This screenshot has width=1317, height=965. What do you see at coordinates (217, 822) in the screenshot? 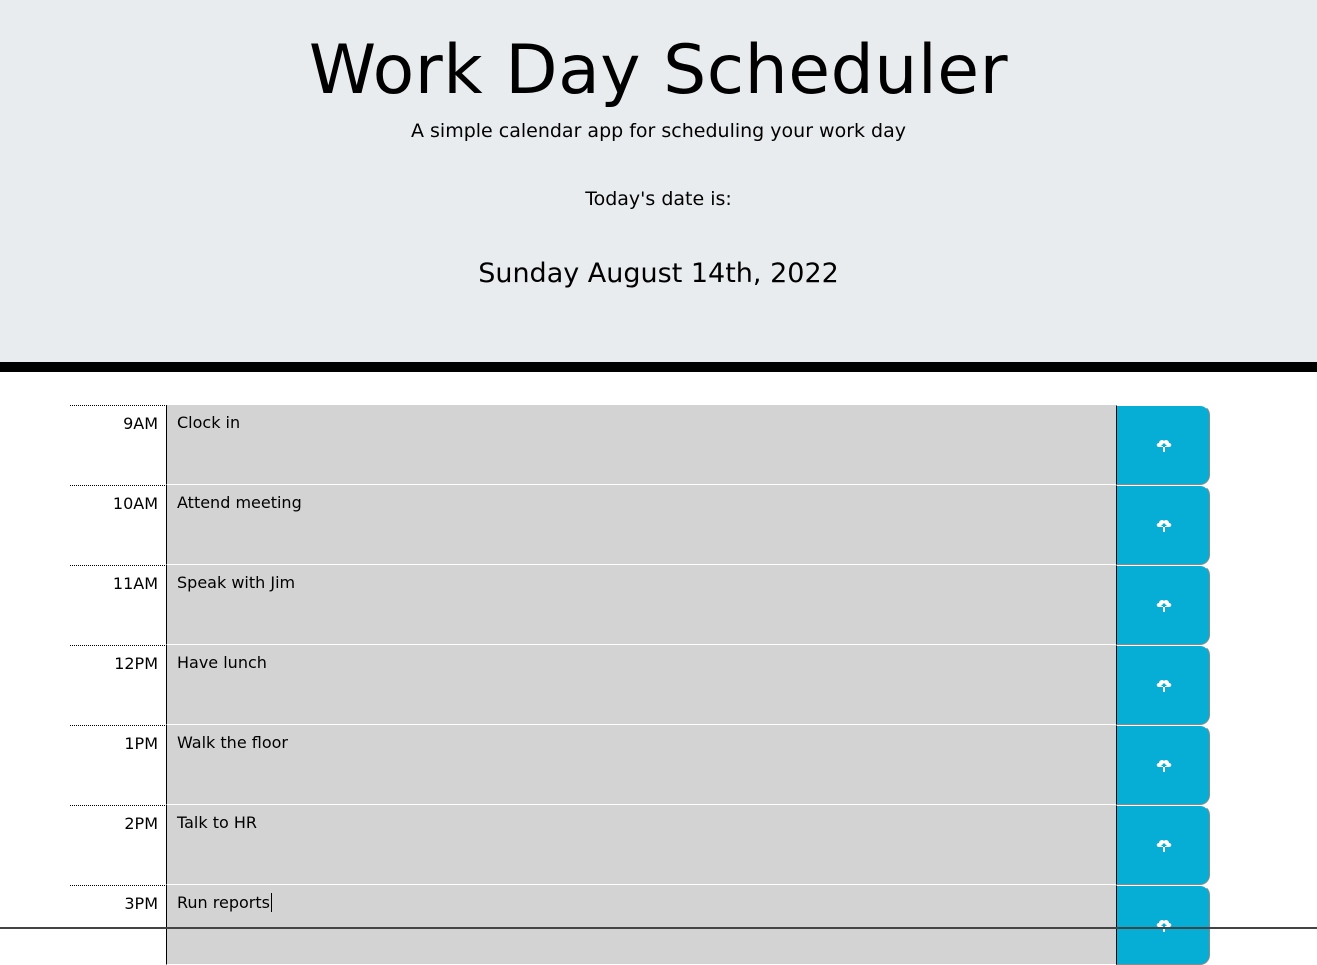
I see `event-text: Talk to HR` at bounding box center [217, 822].